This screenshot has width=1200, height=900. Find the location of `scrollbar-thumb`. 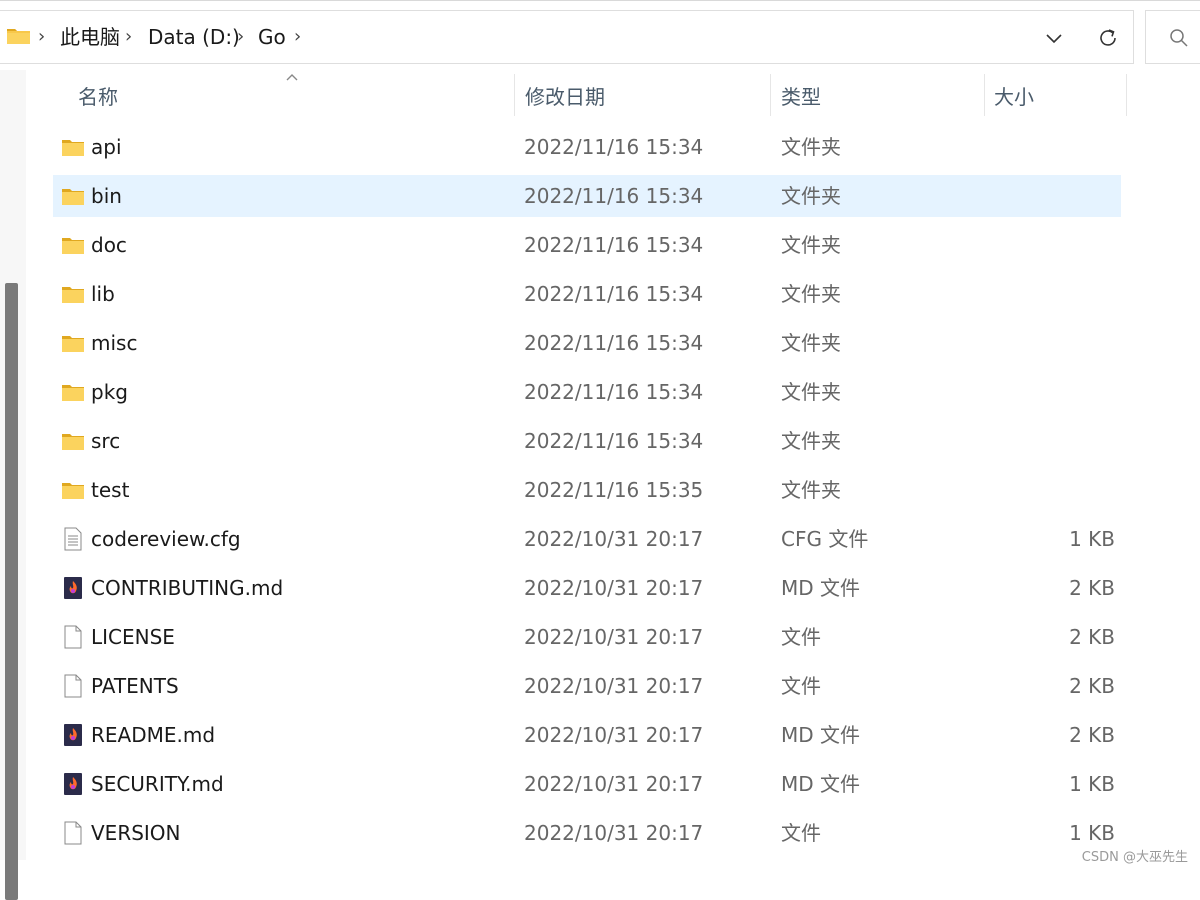

scrollbar-thumb is located at coordinates (11, 591).